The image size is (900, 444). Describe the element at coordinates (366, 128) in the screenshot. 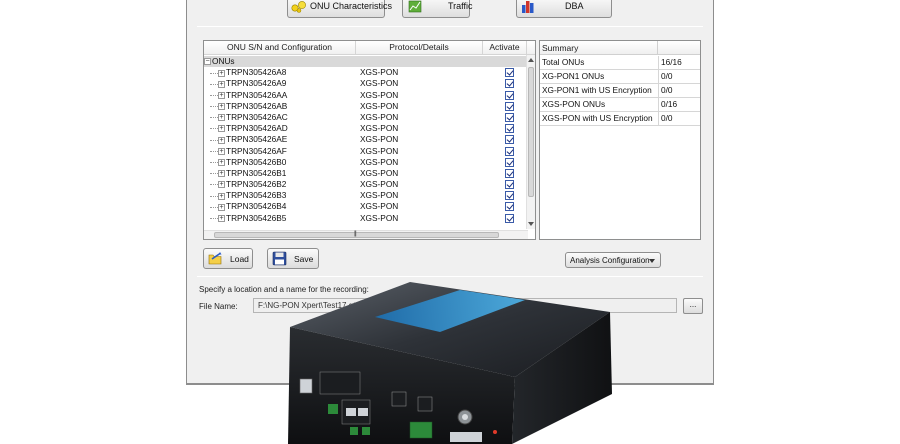

I see `onu-row: + TRPN305426AD XGS-PON` at that location.